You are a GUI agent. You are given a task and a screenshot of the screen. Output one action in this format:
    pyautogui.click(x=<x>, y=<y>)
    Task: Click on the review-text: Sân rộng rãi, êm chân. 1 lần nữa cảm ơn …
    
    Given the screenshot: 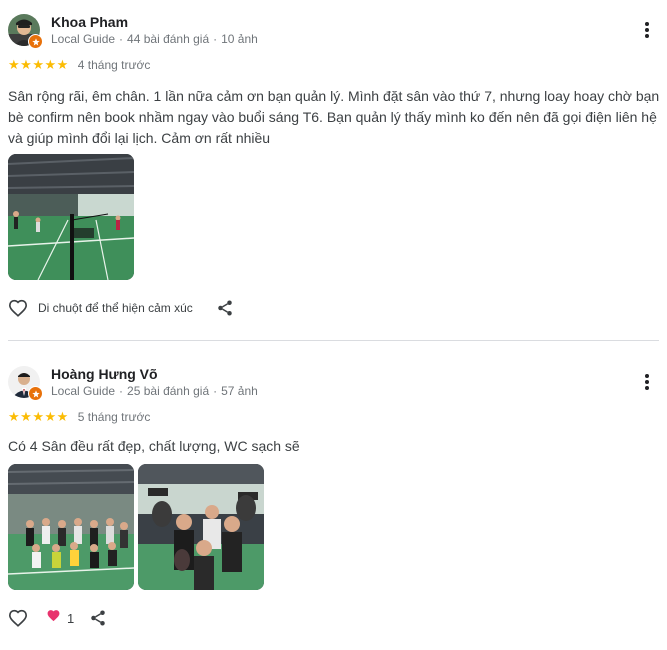 What is the action you would take?
    pyautogui.click(x=334, y=117)
    